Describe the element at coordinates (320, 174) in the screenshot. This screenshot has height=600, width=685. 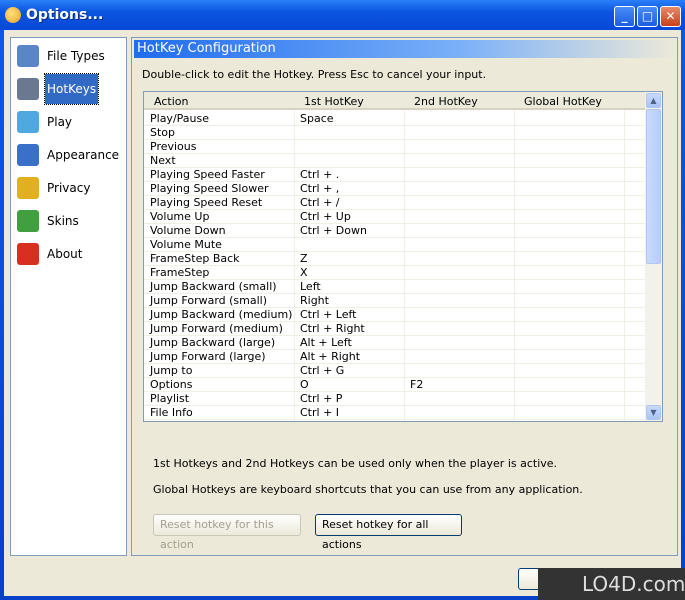
I see `cell-1st-hotkey: Ctrl + .` at that location.